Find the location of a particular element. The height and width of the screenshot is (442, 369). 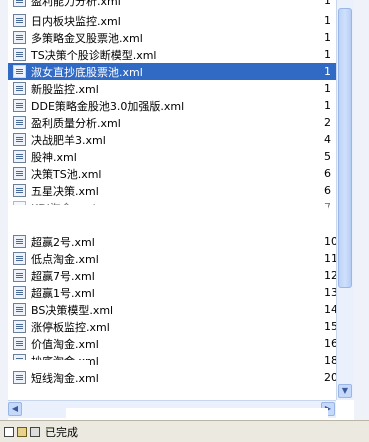

file-size: 16 is located at coordinates (330, 343).